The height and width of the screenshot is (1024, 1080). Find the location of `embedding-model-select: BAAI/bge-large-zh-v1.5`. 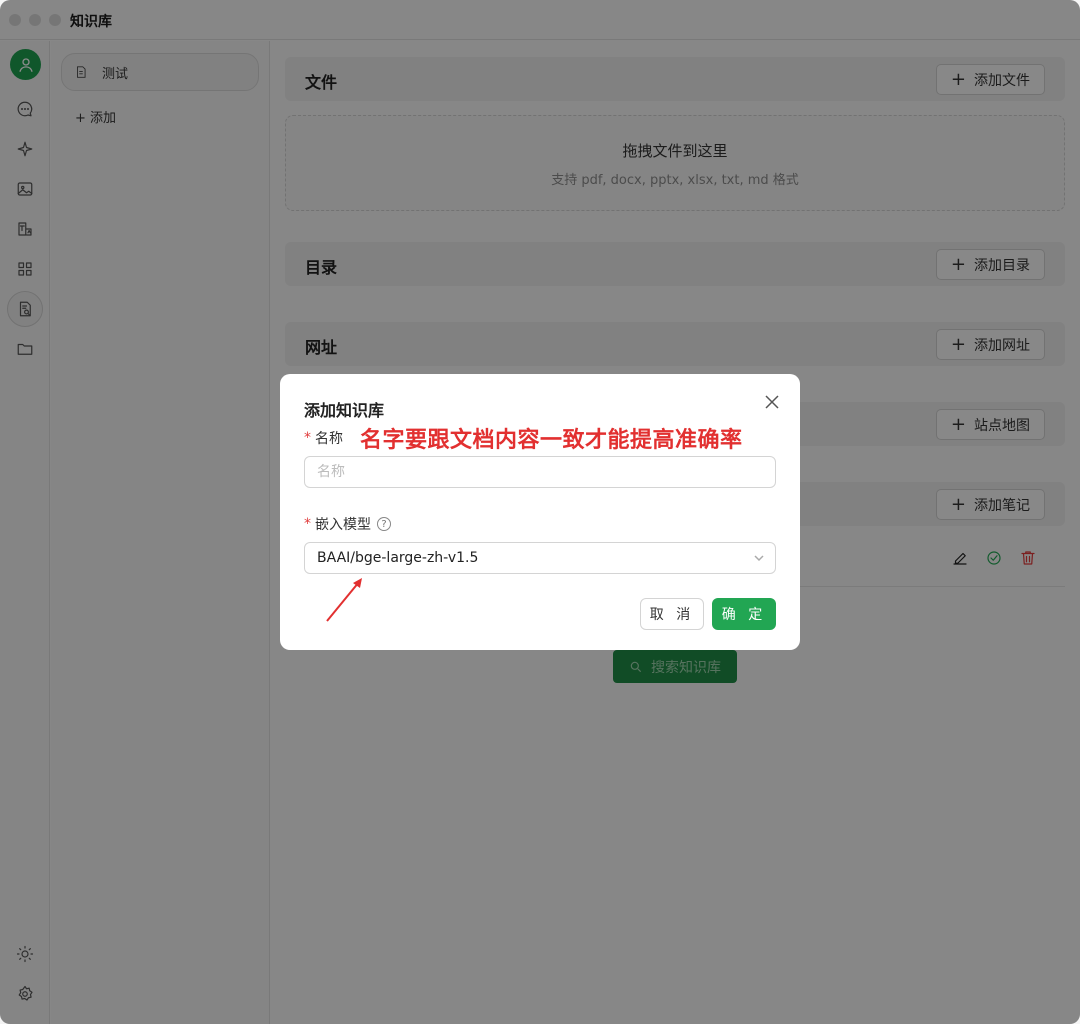

embedding-model-select: BAAI/bge-large-zh-v1.5 is located at coordinates (540, 558).